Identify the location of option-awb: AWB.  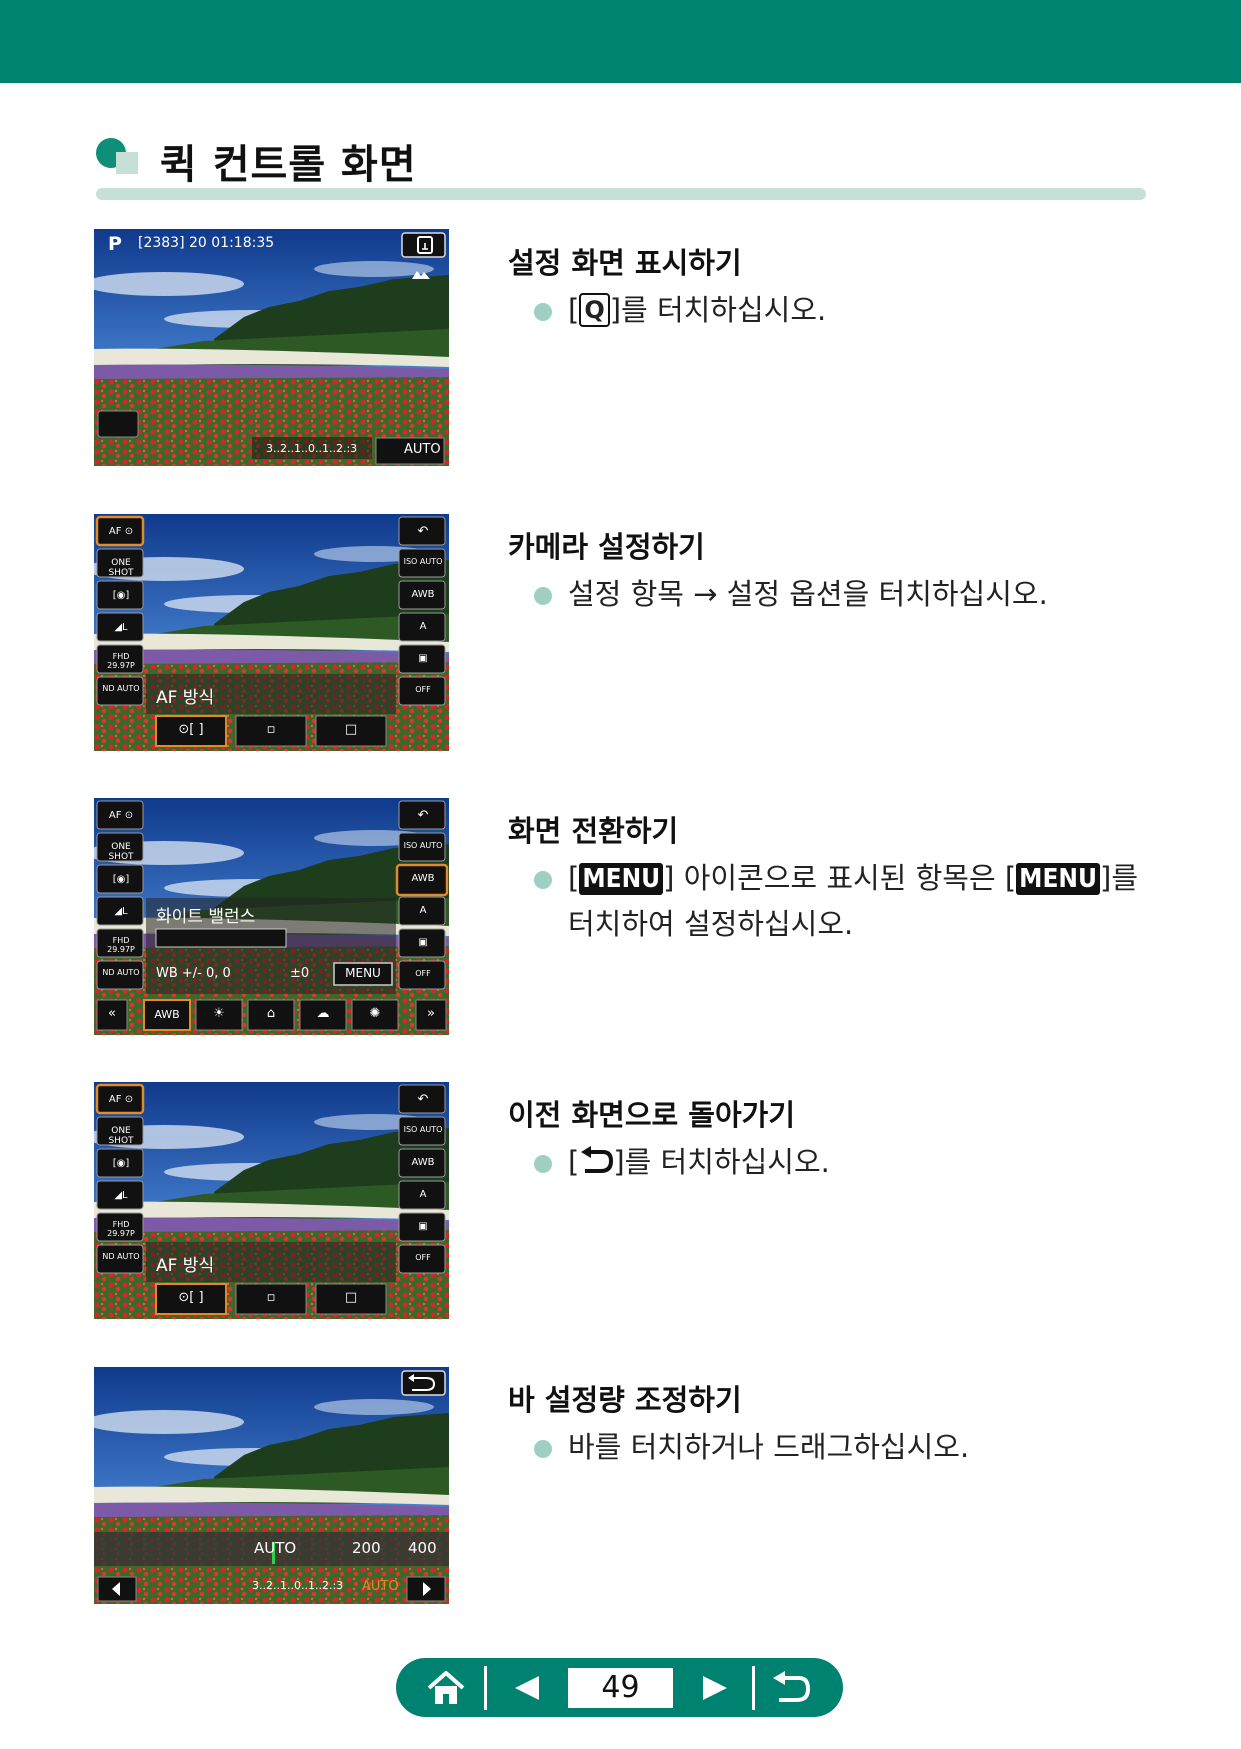
(167, 1014).